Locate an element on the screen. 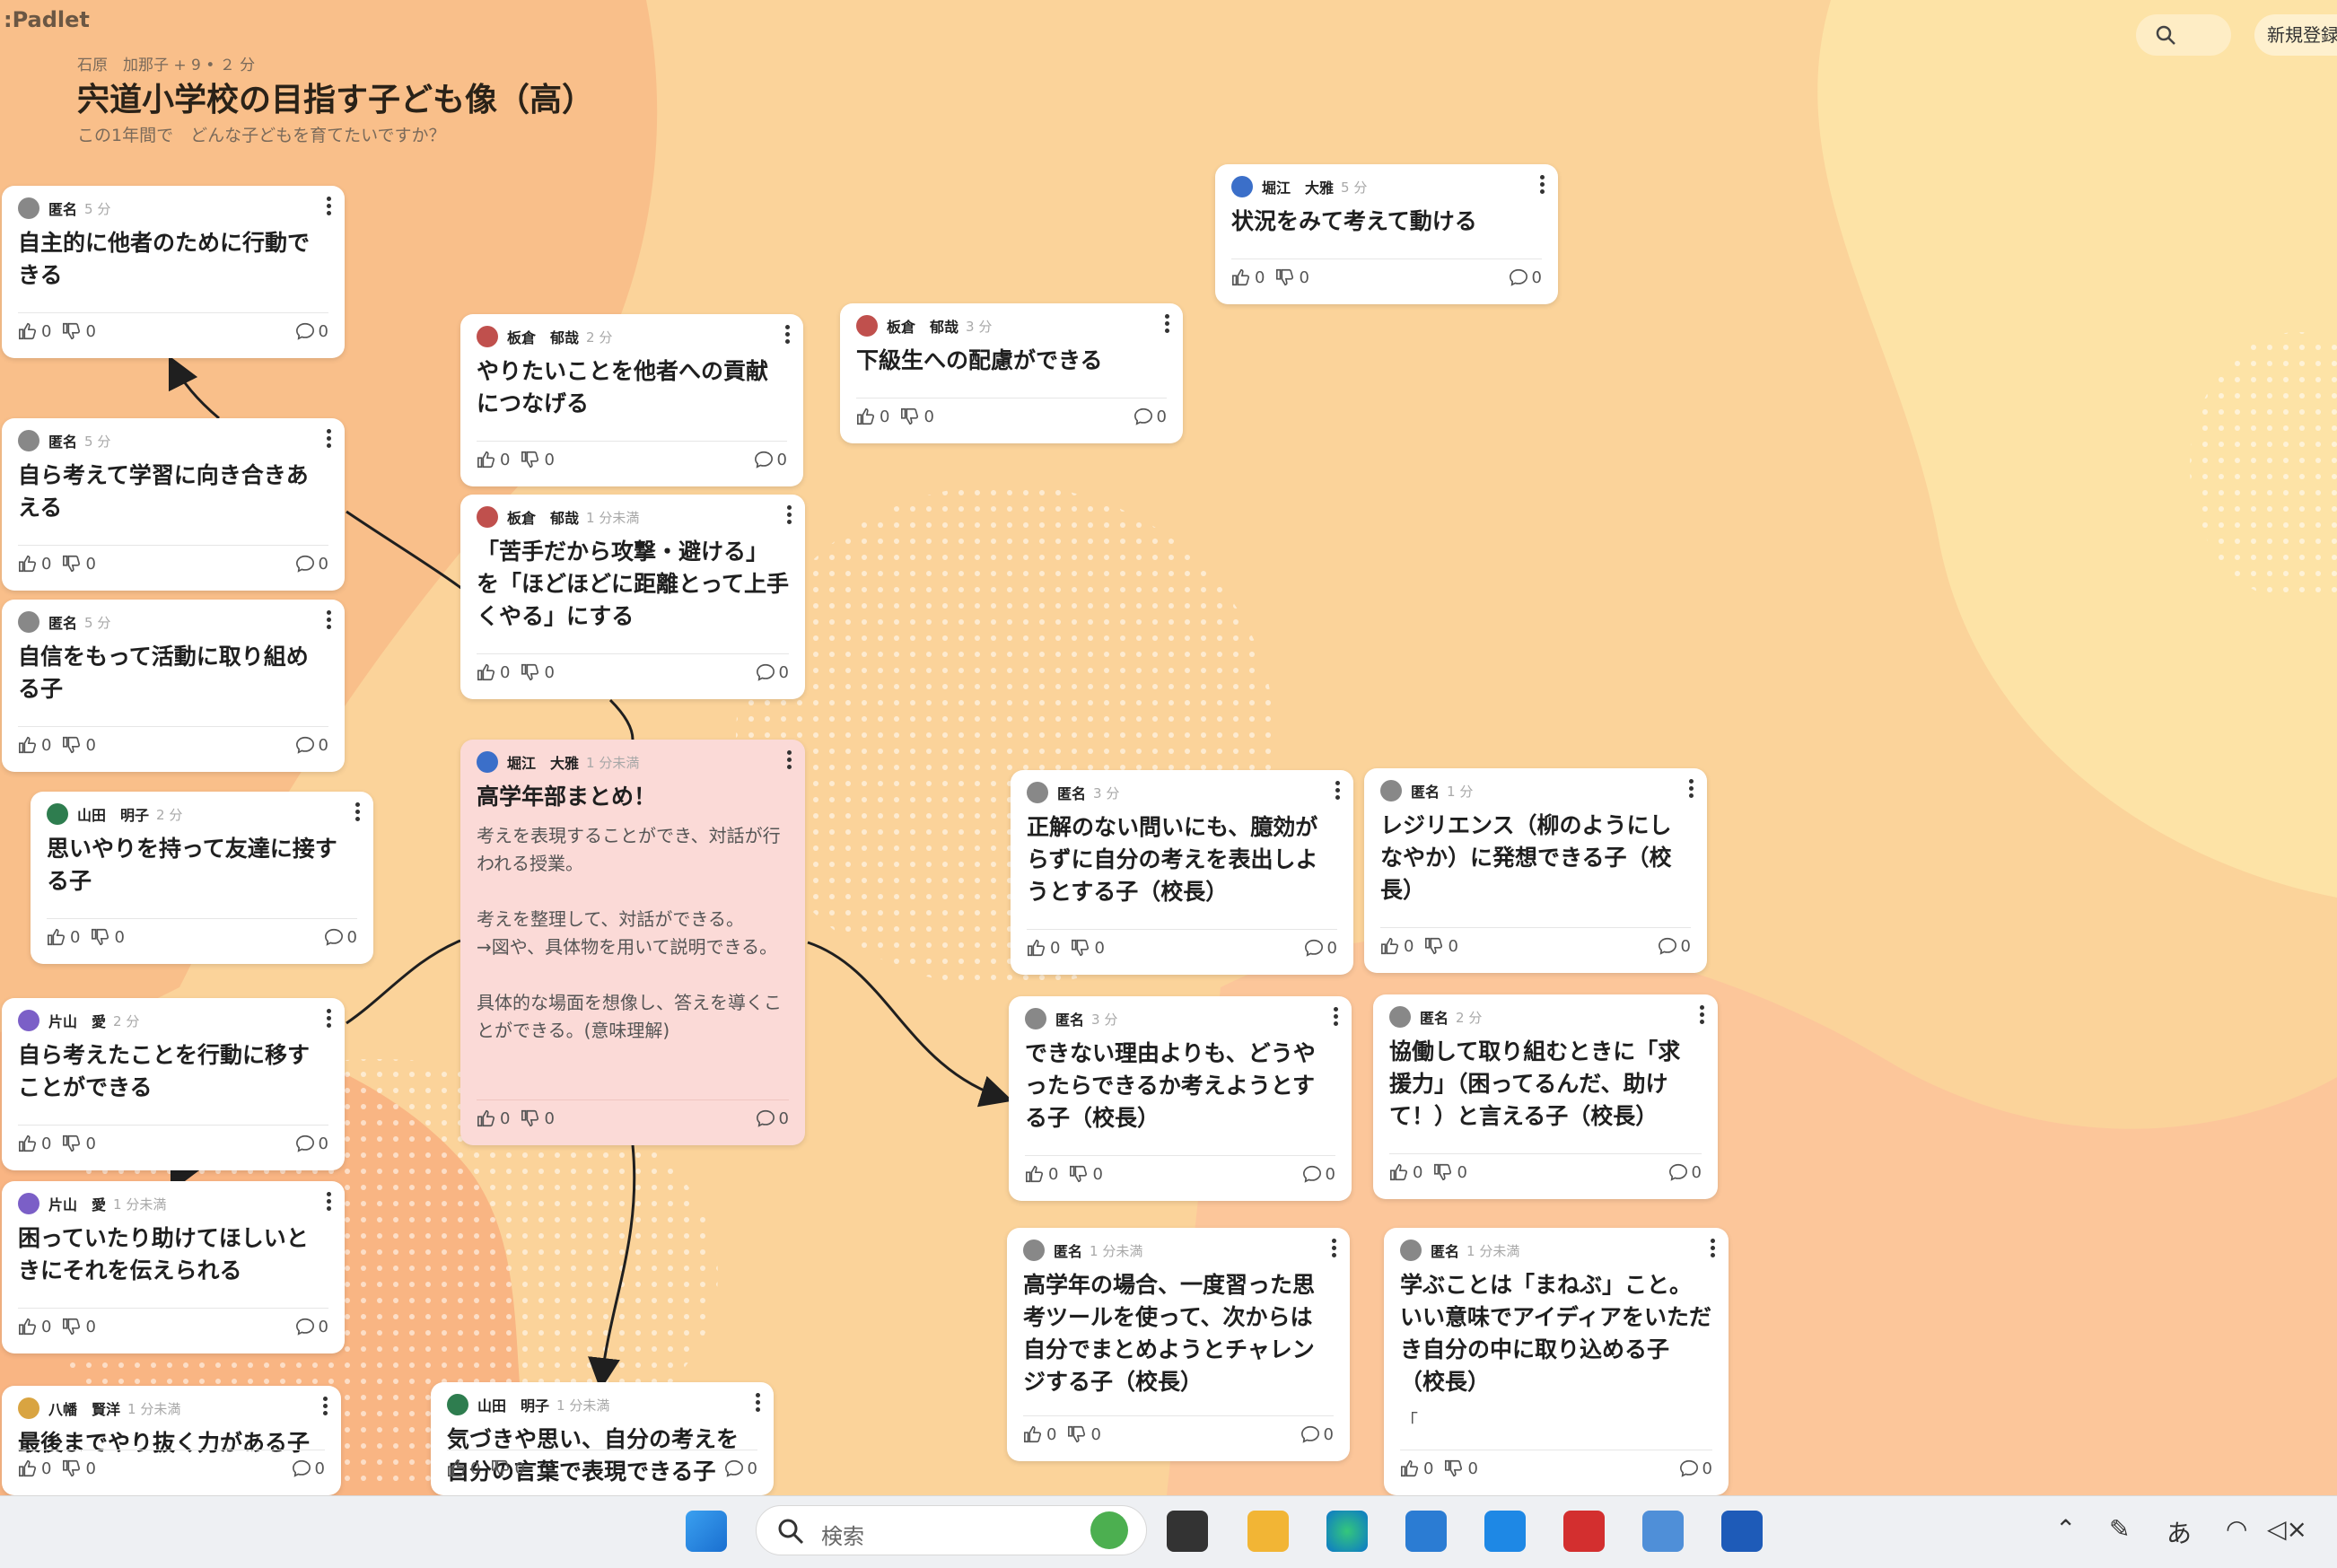 The image size is (2337, 1568). edge-browser-icon is located at coordinates (1347, 1532).